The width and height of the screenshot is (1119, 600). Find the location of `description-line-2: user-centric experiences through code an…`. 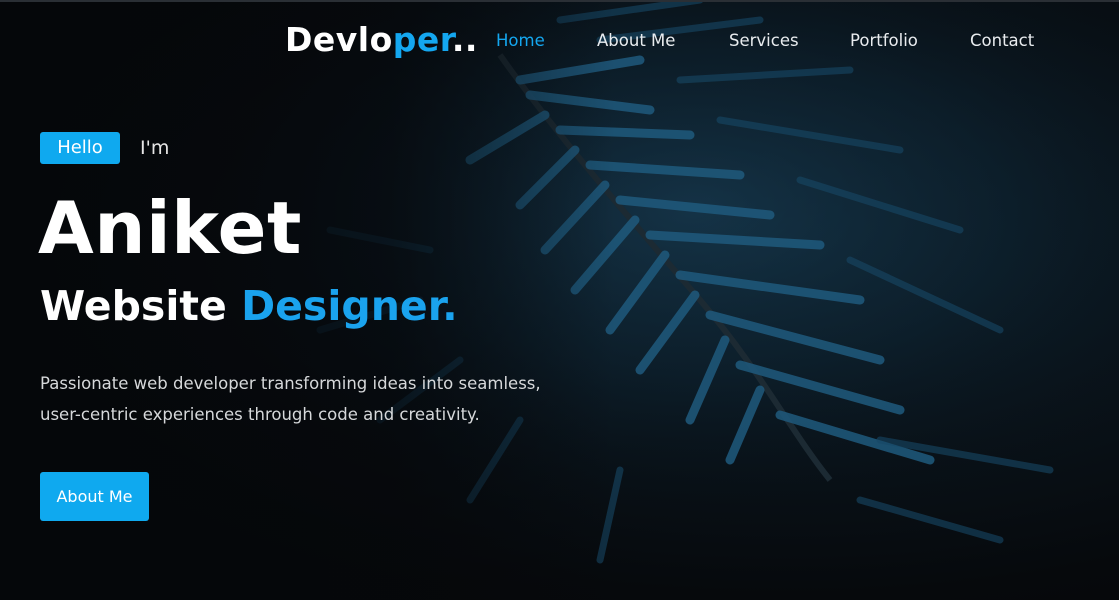

description-line-2: user-centric experiences through code an… is located at coordinates (260, 414).